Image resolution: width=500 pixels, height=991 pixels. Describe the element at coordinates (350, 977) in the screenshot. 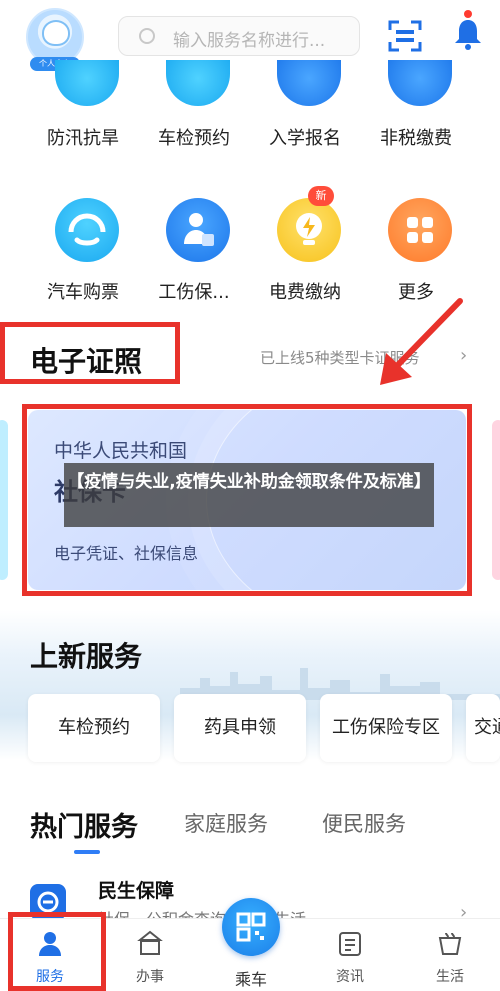

I see `nav-label: 资讯` at that location.